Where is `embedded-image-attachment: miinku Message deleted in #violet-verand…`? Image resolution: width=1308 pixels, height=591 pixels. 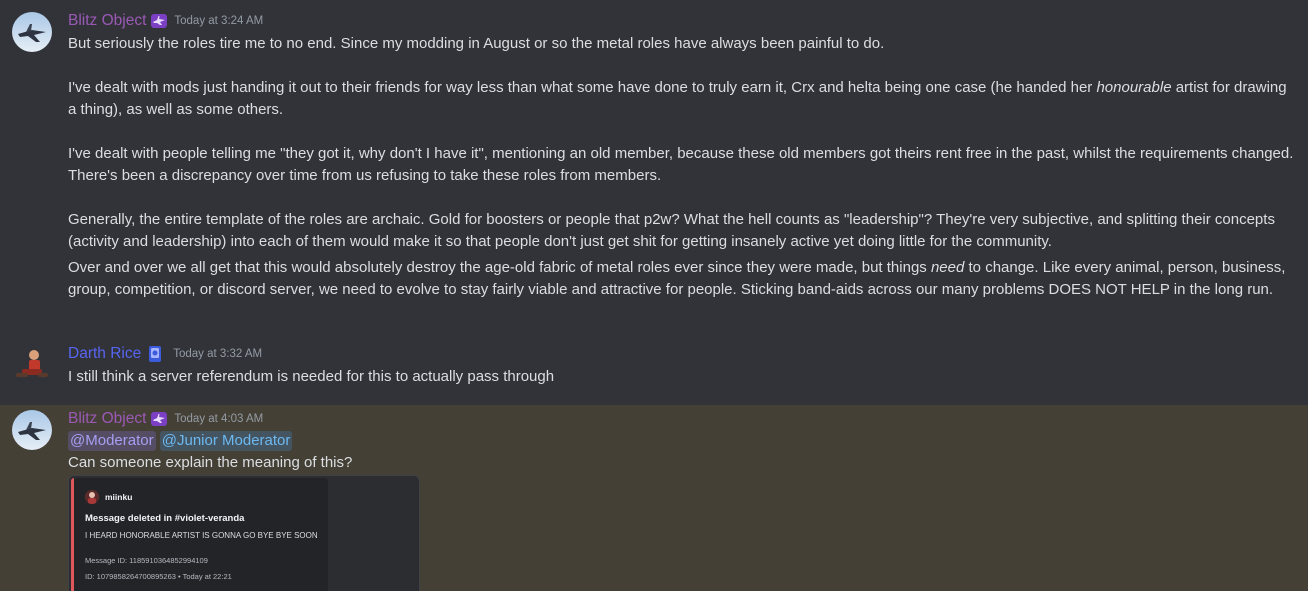 embedded-image-attachment: miinku Message deleted in #violet-verand… is located at coordinates (244, 533).